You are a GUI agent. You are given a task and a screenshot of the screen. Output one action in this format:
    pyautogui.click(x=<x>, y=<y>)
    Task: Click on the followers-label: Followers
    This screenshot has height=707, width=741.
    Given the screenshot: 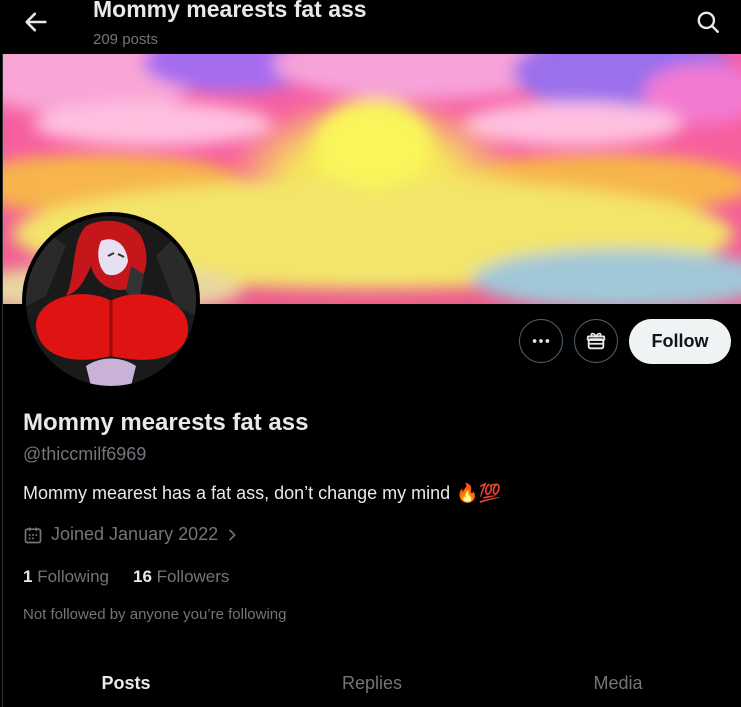 What is the action you would take?
    pyautogui.click(x=193, y=576)
    